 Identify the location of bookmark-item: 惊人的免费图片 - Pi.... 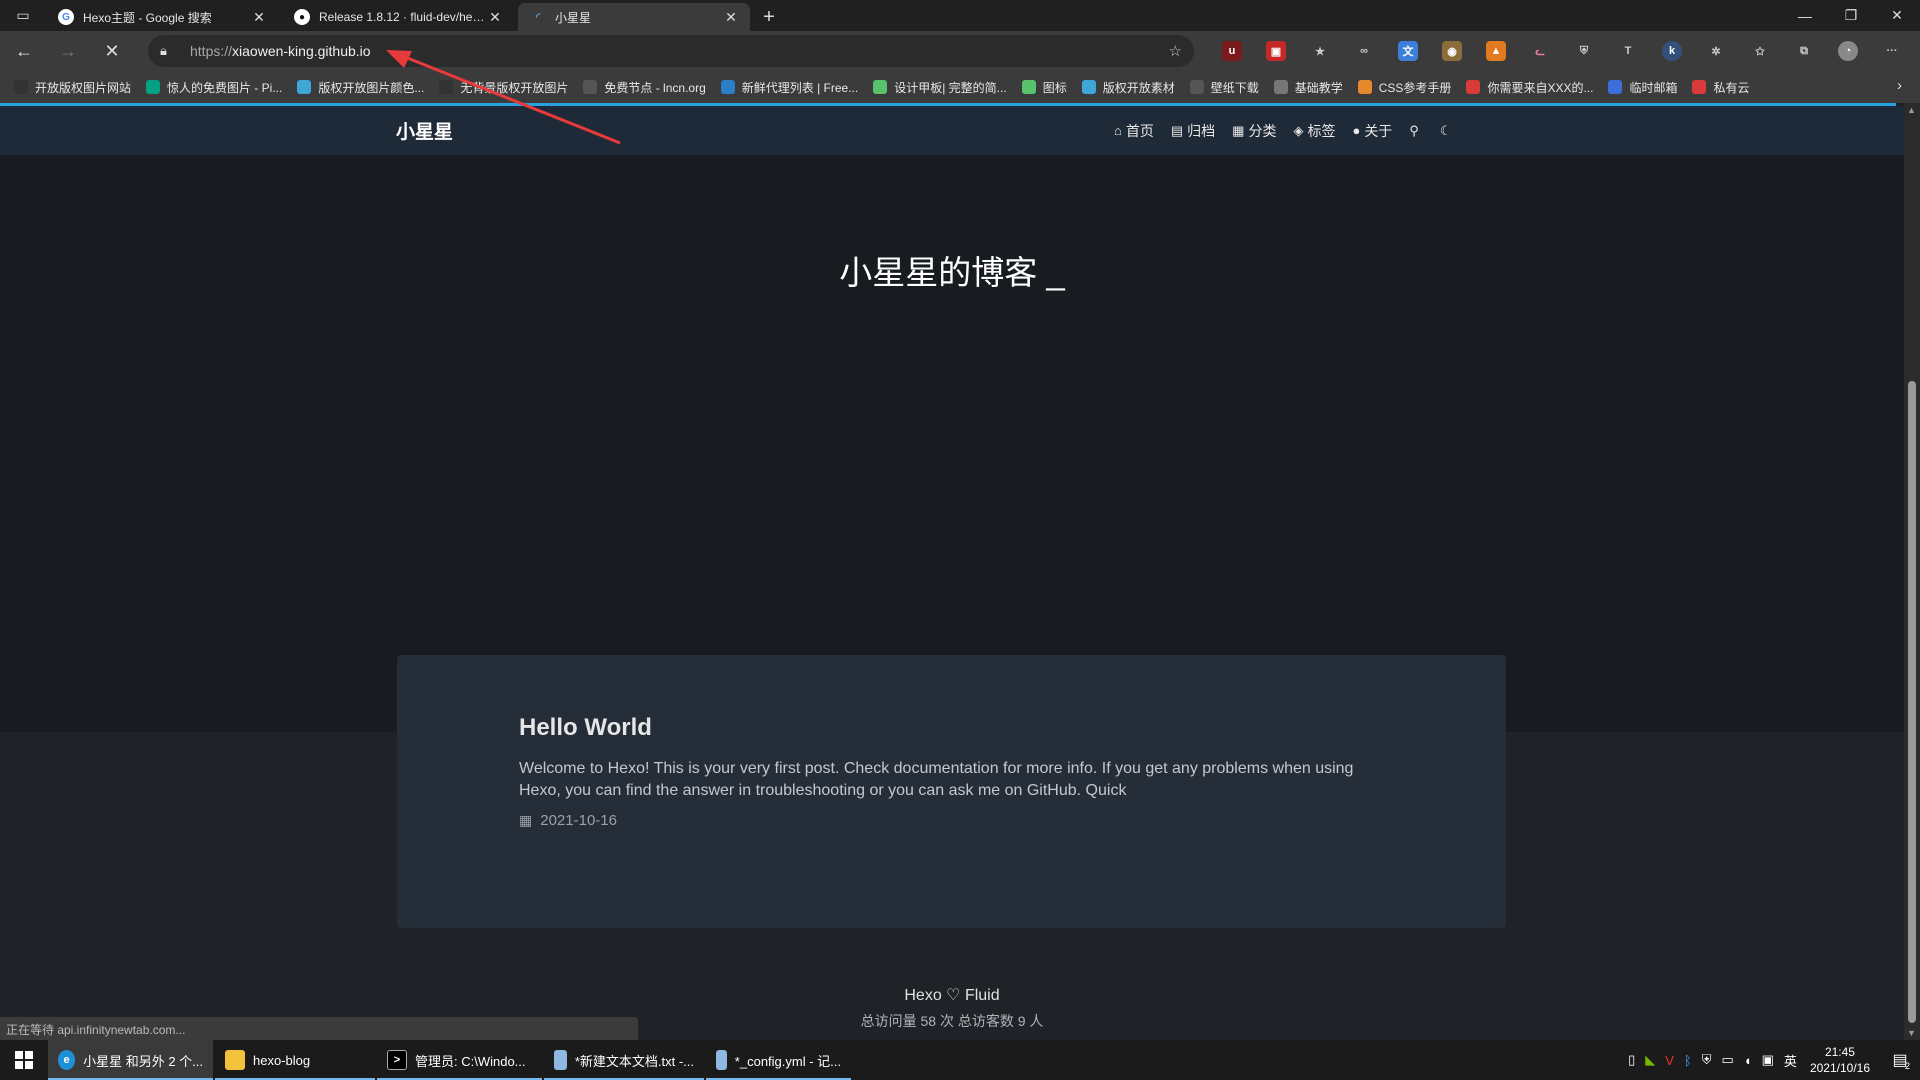
(214, 87).